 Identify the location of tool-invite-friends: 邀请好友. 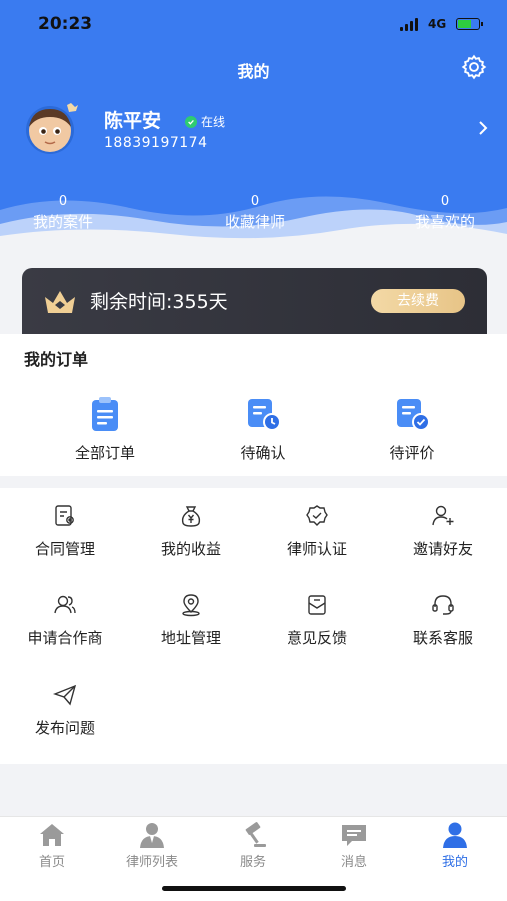
(443, 531).